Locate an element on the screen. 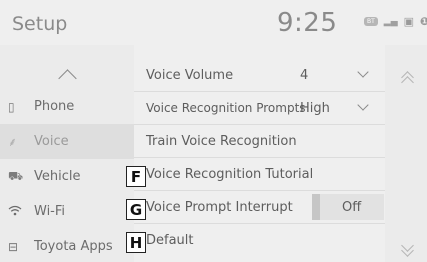 This screenshot has width=427, height=262. row-label: Voice Recognition Tutorial is located at coordinates (230, 174).